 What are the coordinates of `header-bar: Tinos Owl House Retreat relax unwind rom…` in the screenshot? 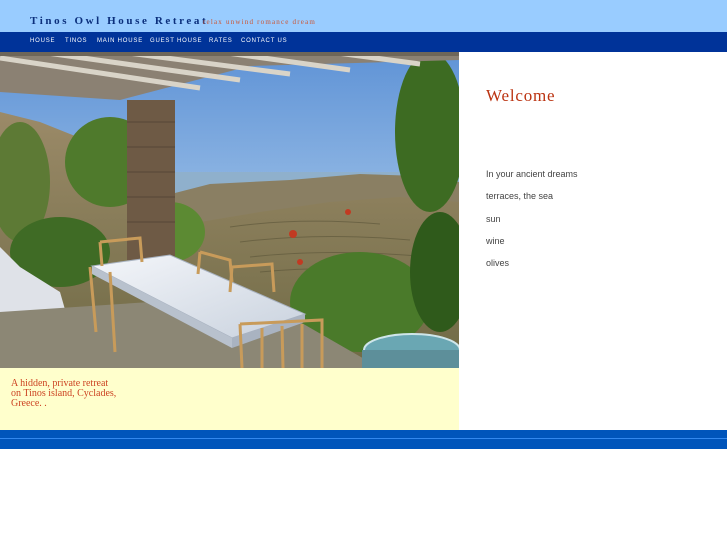 It's located at (363, 16).